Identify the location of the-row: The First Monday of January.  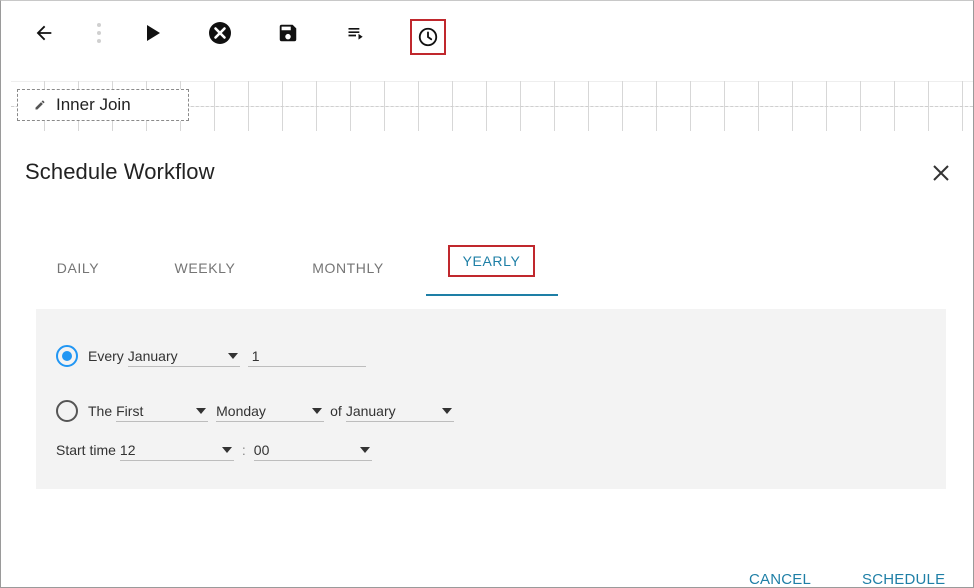
(255, 411).